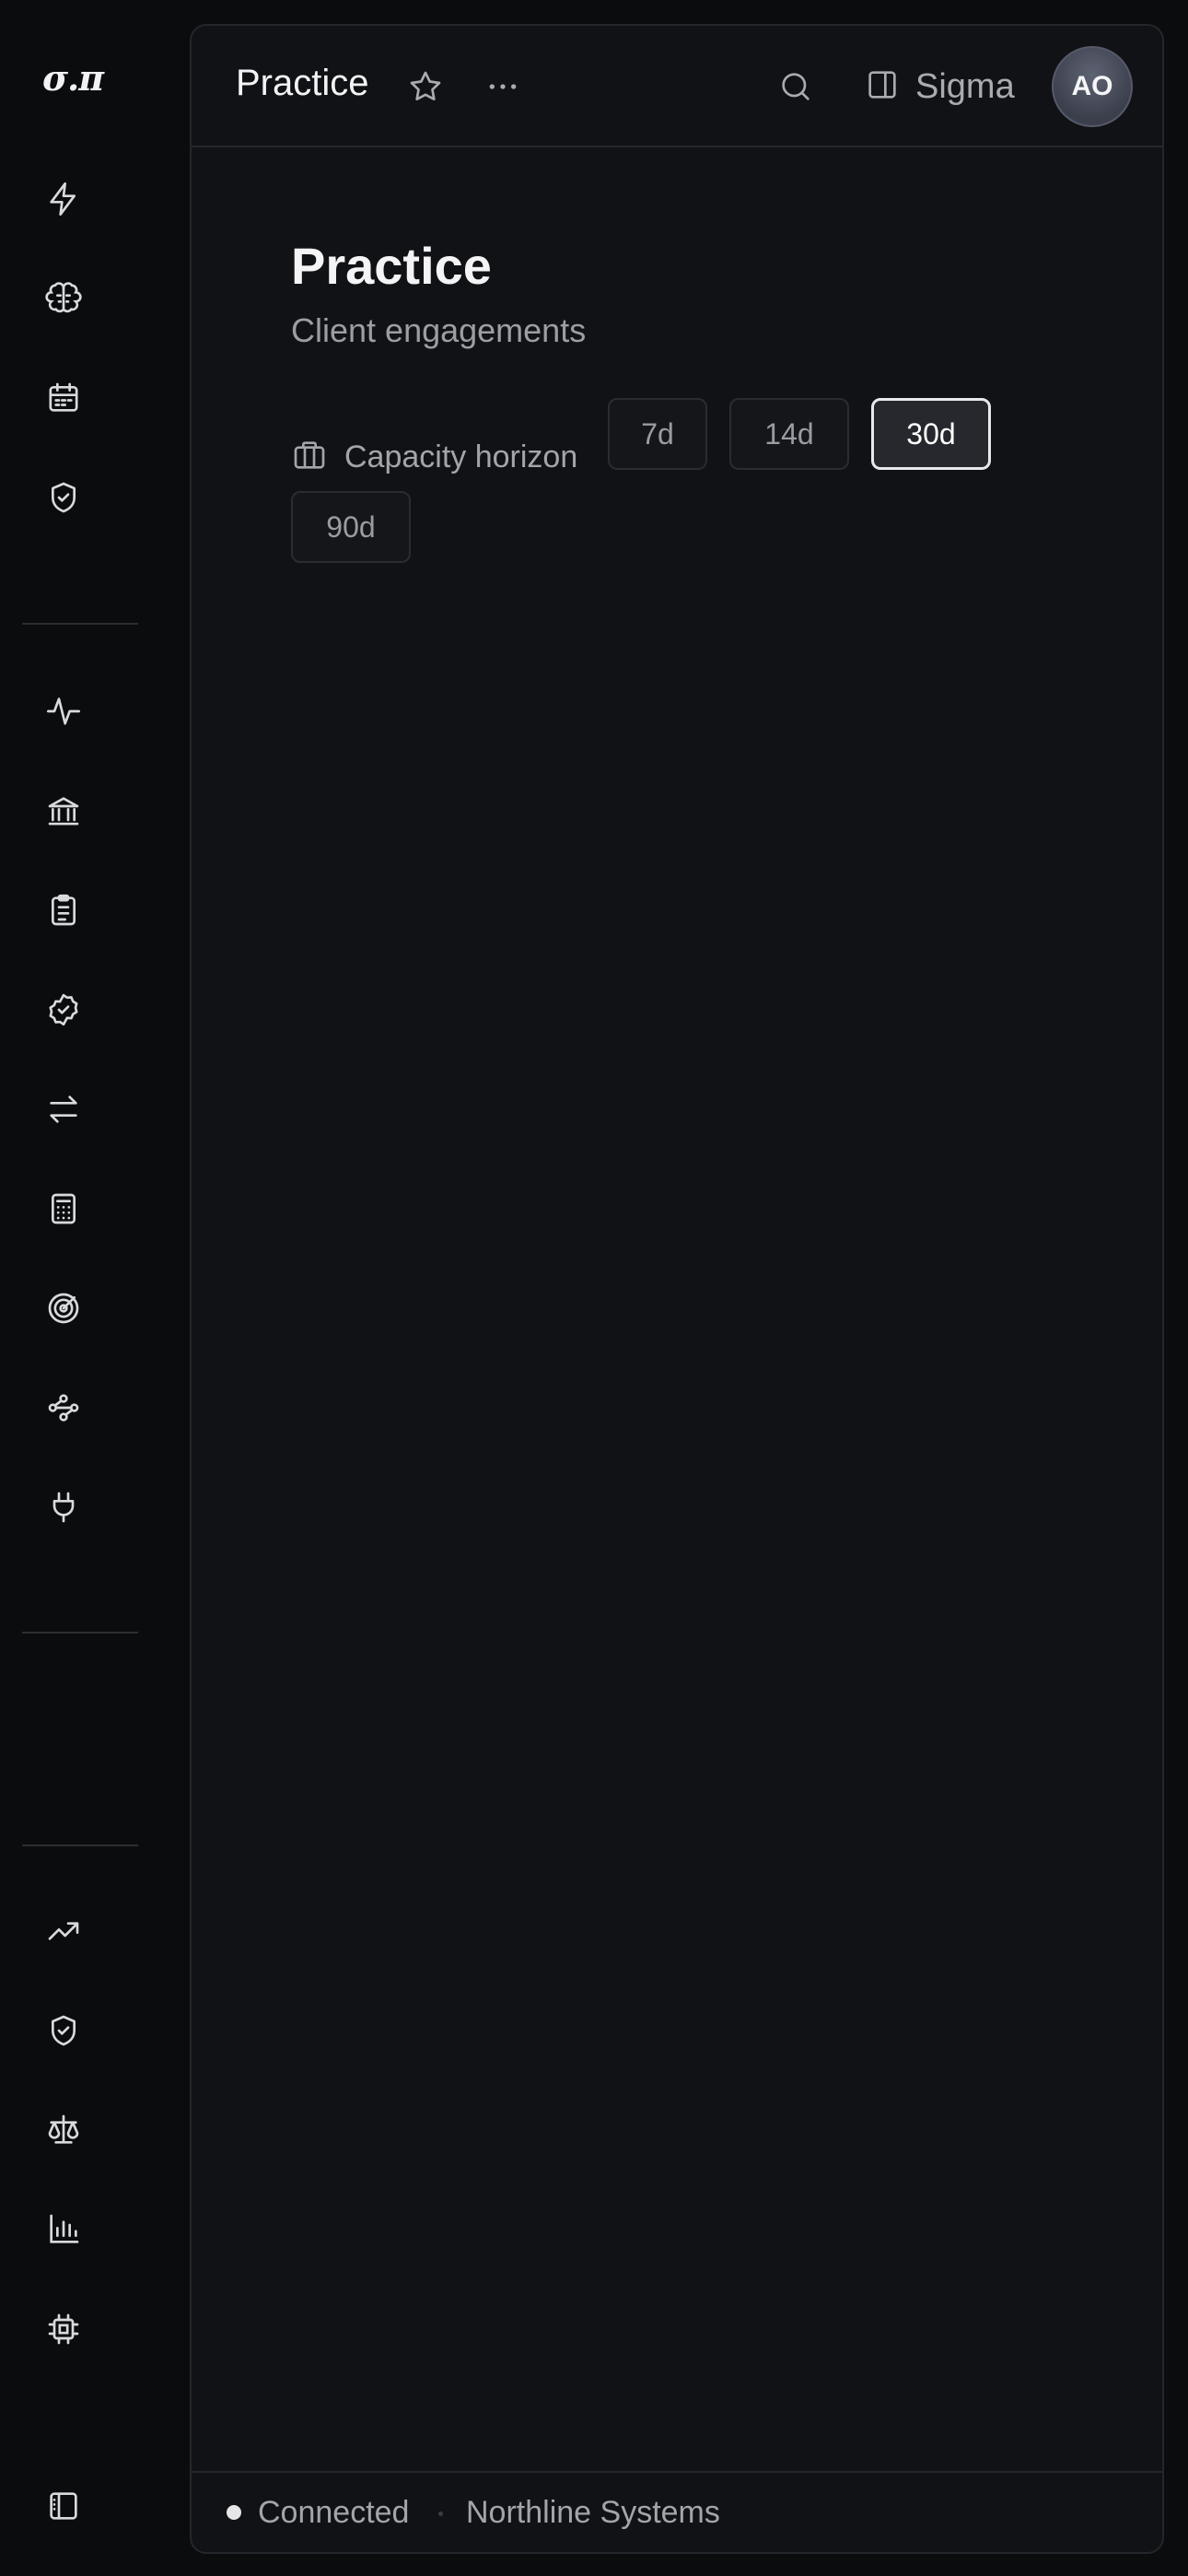 The image size is (1188, 2576). What do you see at coordinates (64, 1109) in the screenshot?
I see `arrows-left-right-icon` at bounding box center [64, 1109].